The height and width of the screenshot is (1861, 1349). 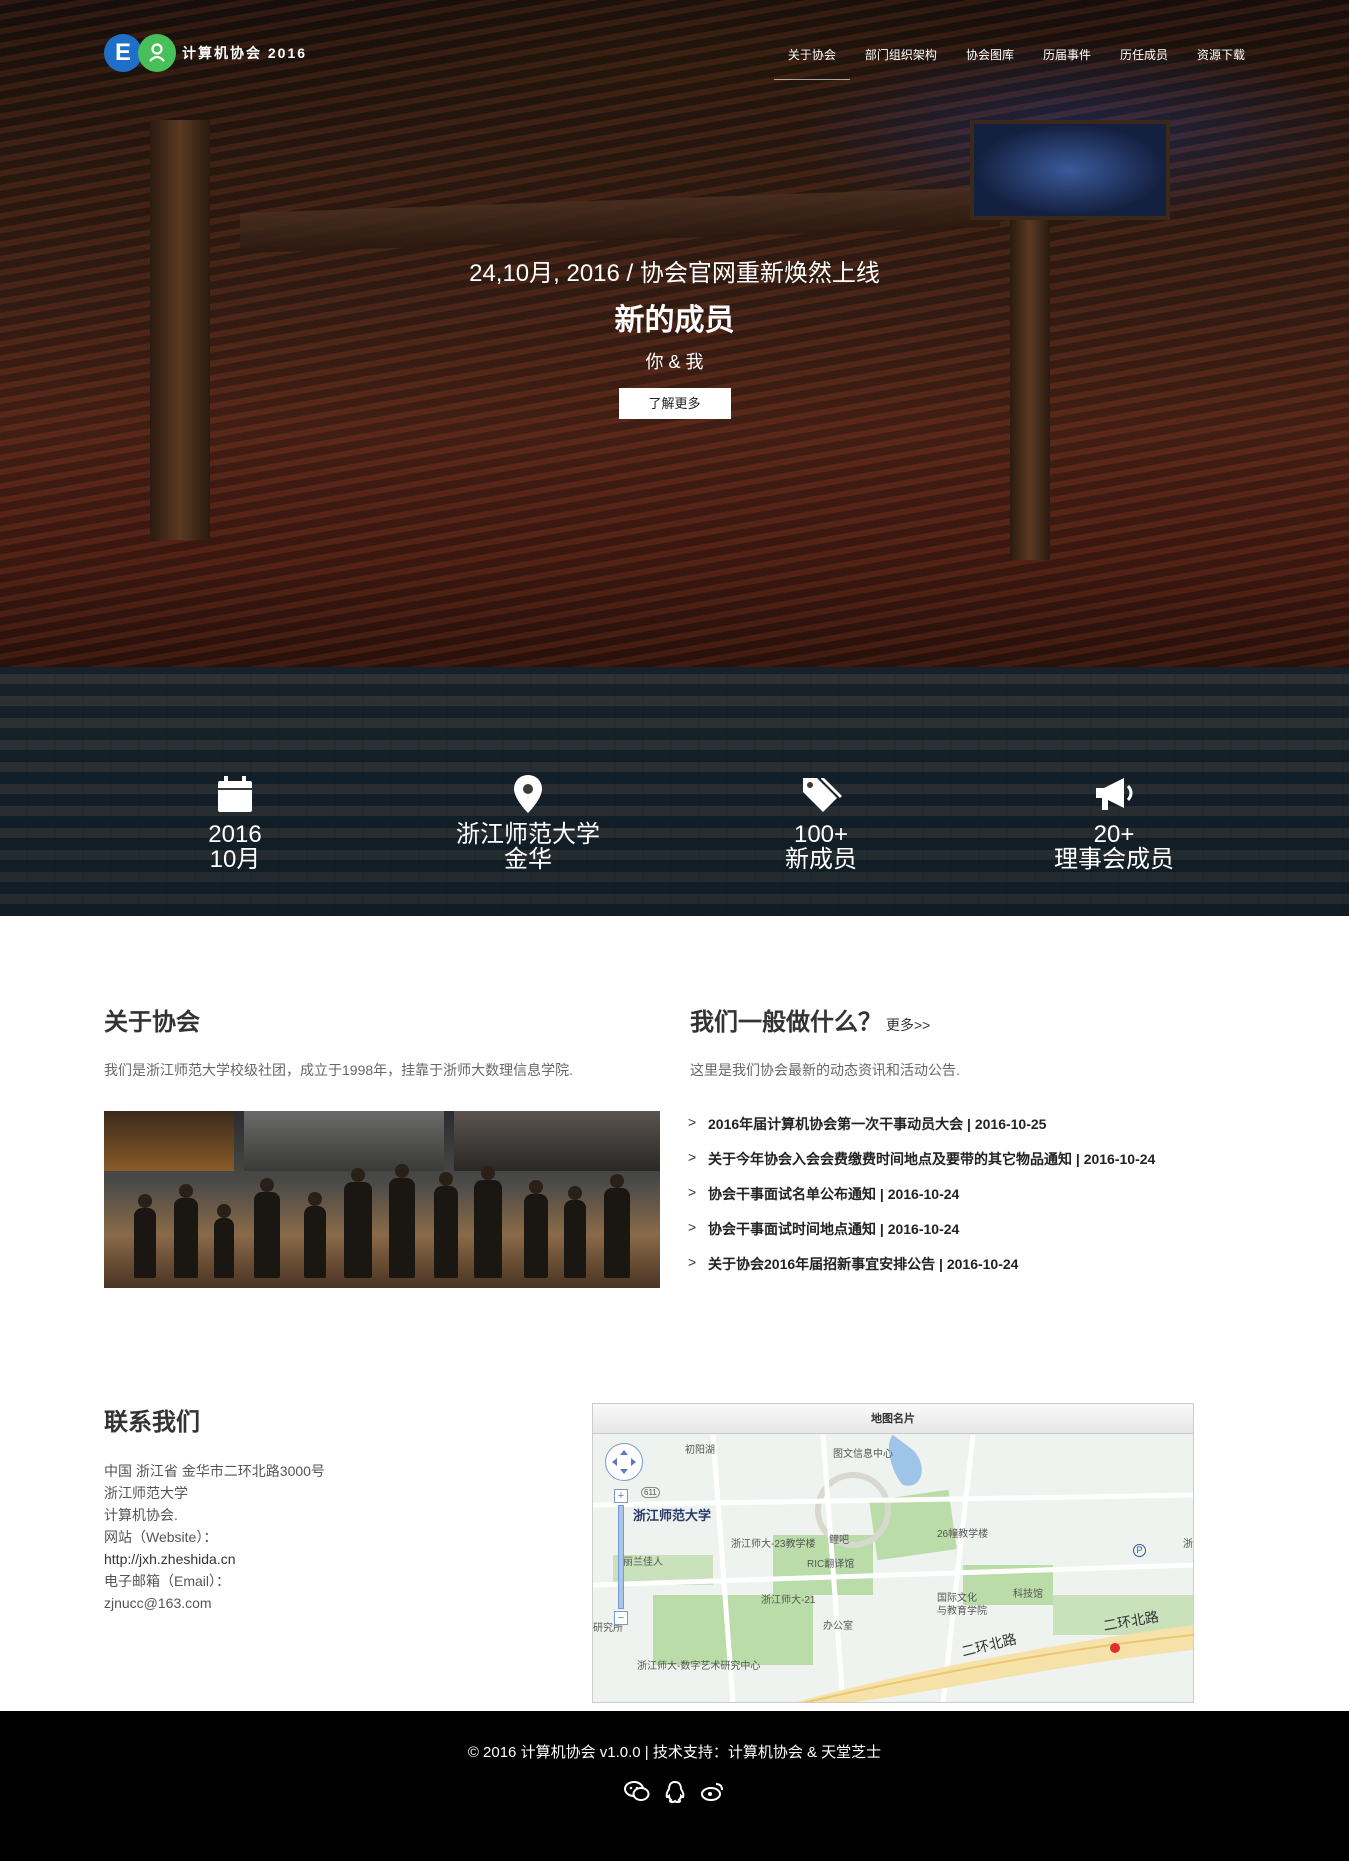 What do you see at coordinates (786, 1022) in the screenshot?
I see `what-title: 我们一般做什么？` at bounding box center [786, 1022].